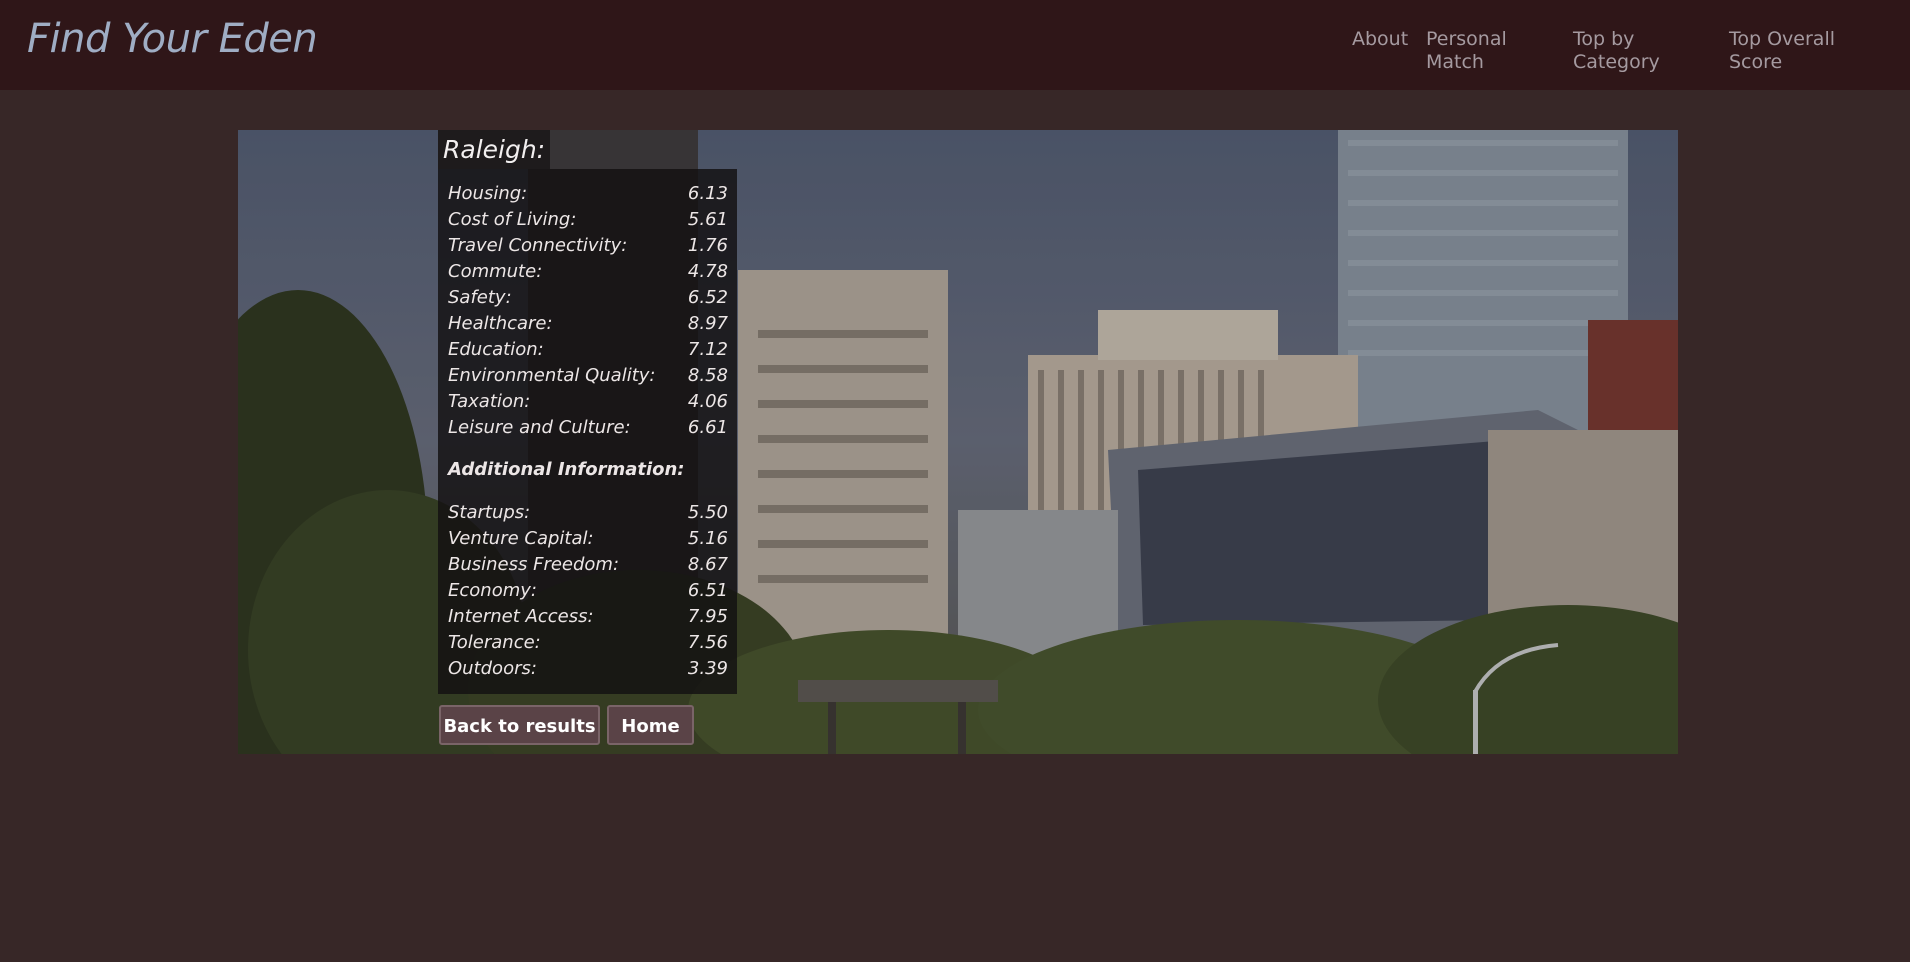 The height and width of the screenshot is (962, 1910). What do you see at coordinates (707, 642) in the screenshot?
I see `score-value: 7.56` at bounding box center [707, 642].